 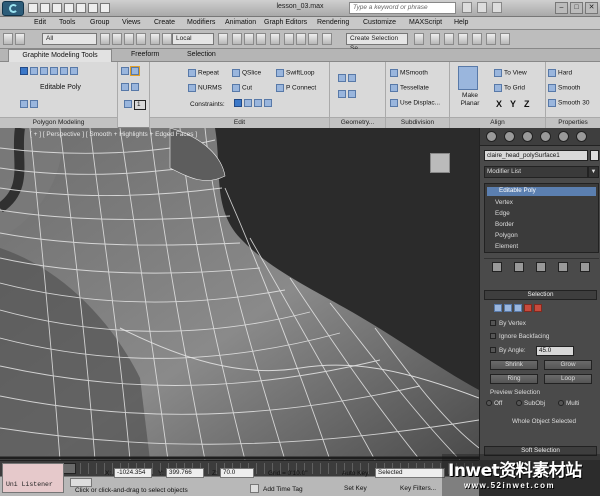 I want to click on menu-edit: Edit, so click(x=40, y=22).